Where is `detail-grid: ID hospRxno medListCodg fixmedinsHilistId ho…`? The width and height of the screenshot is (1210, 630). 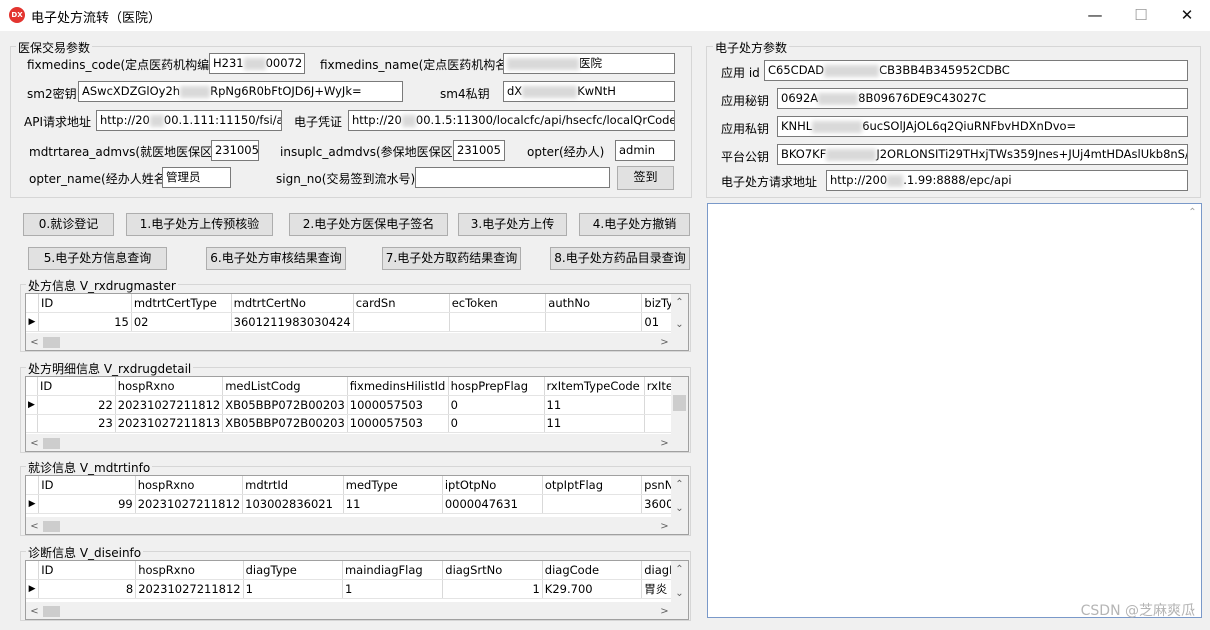
detail-grid: ID hospRxno medListCodg fixmedinsHilistId ho… is located at coordinates (357, 414).